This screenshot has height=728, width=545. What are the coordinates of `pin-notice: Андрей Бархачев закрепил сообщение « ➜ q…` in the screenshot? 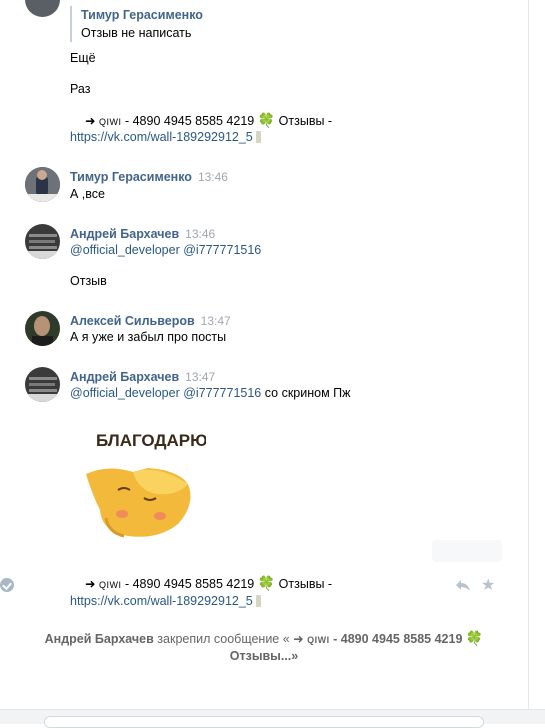 It's located at (264, 638).